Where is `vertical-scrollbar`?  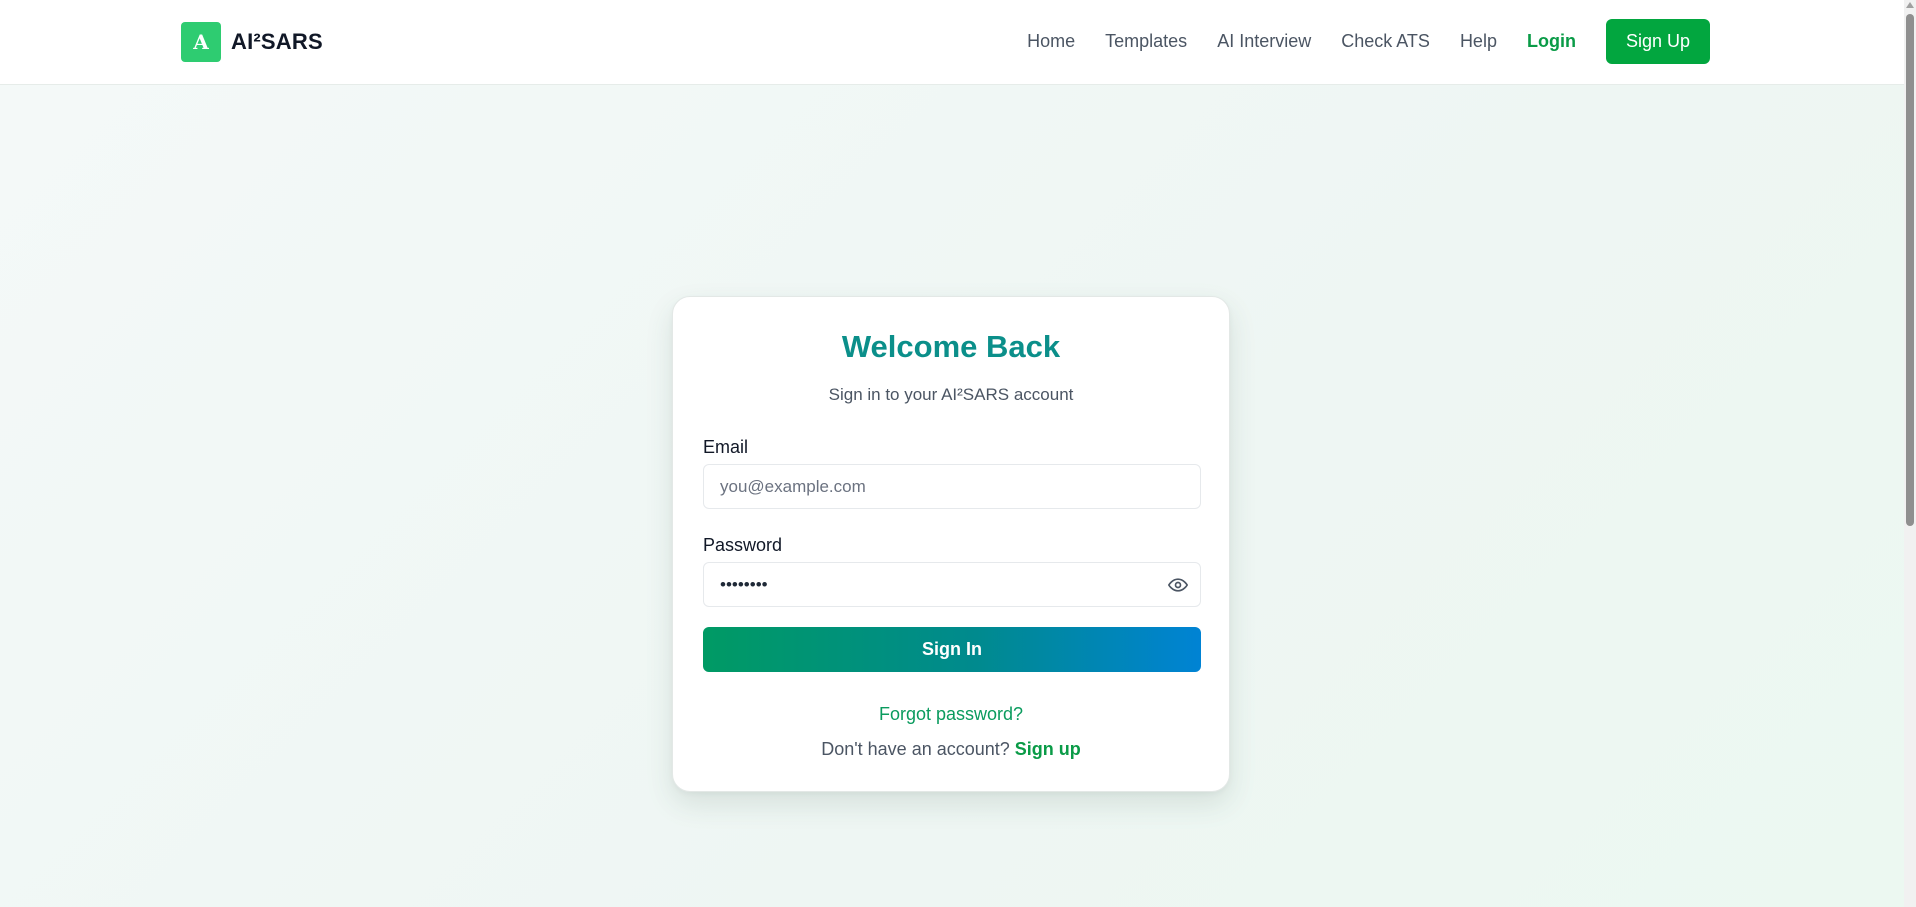 vertical-scrollbar is located at coordinates (1910, 453).